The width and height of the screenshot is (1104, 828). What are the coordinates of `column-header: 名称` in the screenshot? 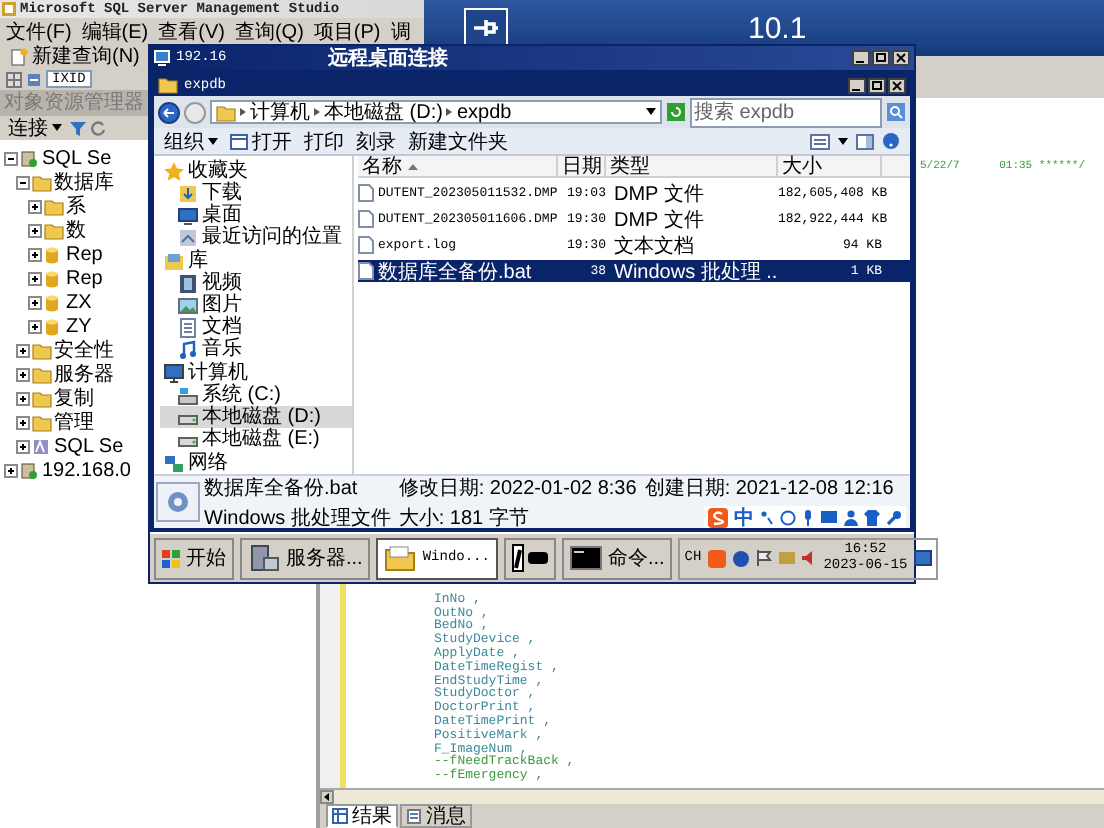 It's located at (458, 166).